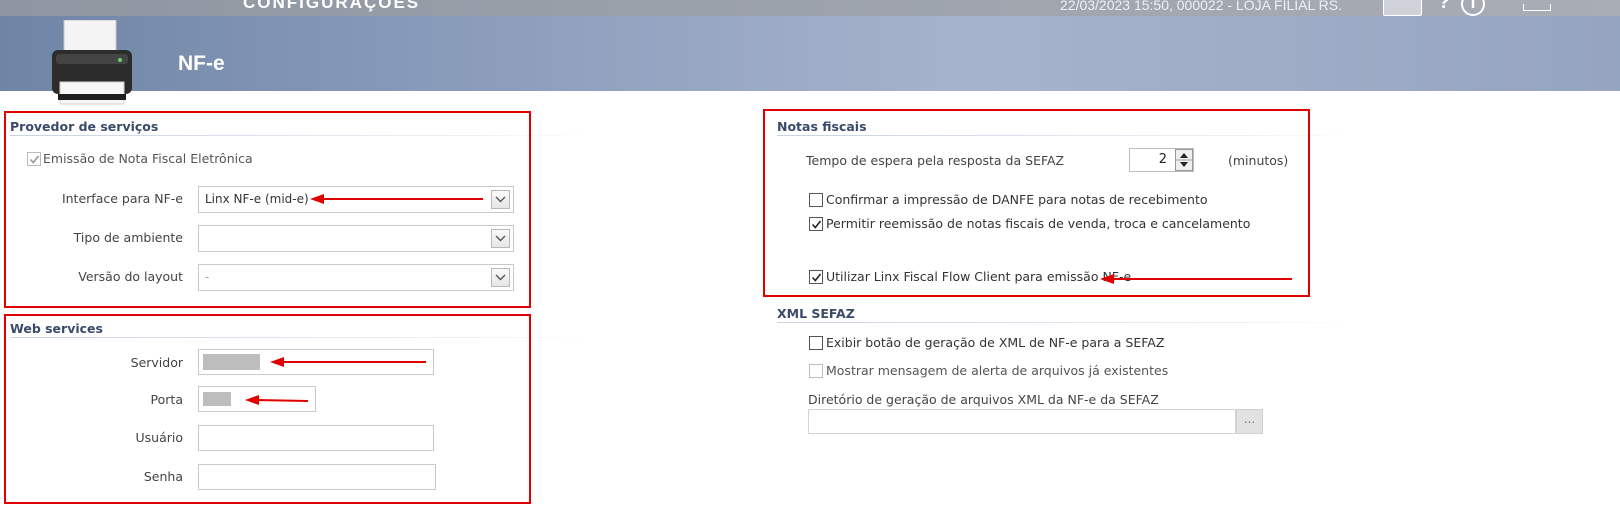  Describe the element at coordinates (1196, 279) in the screenshot. I see `arrow-utilizar` at that location.